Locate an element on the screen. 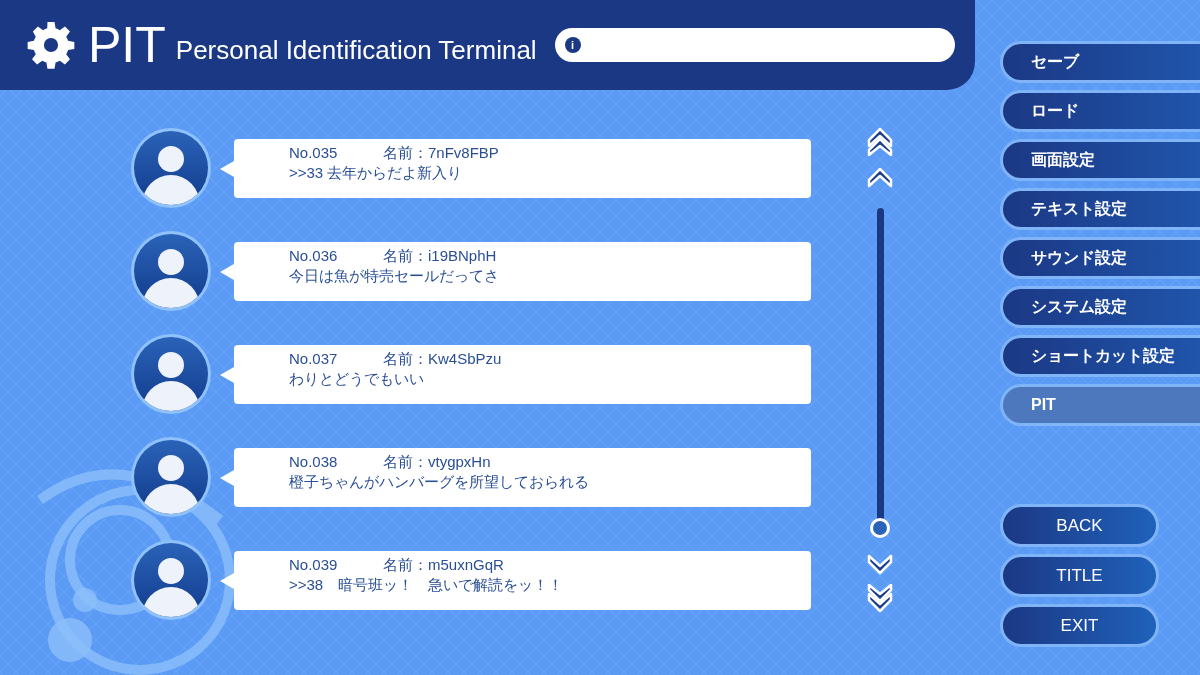 The width and height of the screenshot is (1200, 675). scroll-to-bottom-icon is located at coordinates (880, 599).